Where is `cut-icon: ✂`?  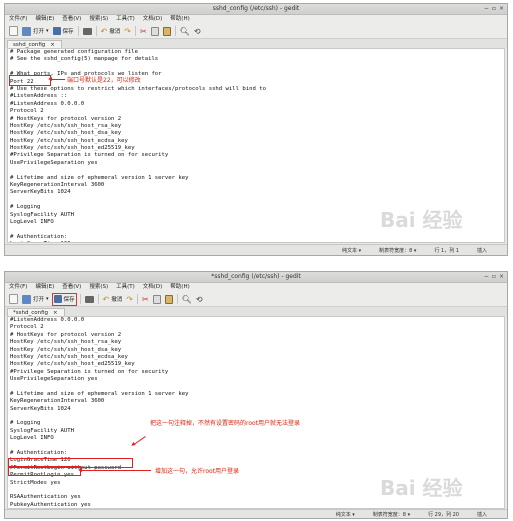
cut-icon: ✂ is located at coordinates (143, 31).